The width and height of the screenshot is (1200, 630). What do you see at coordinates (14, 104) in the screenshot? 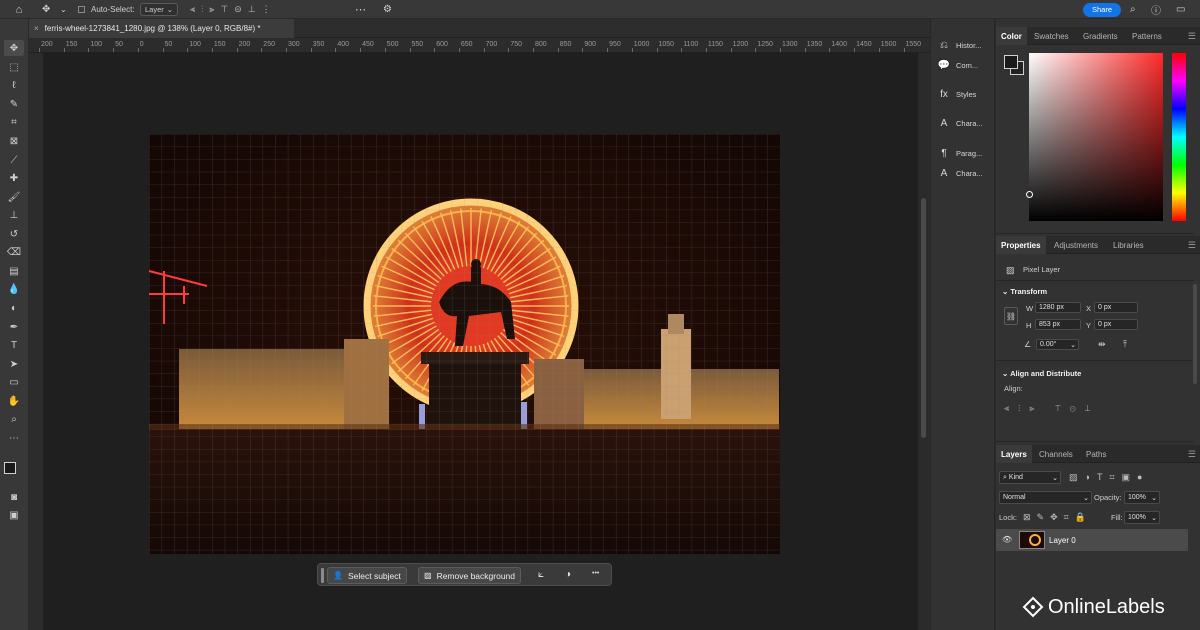
I see `quick-selection-icon: ✎` at bounding box center [14, 104].